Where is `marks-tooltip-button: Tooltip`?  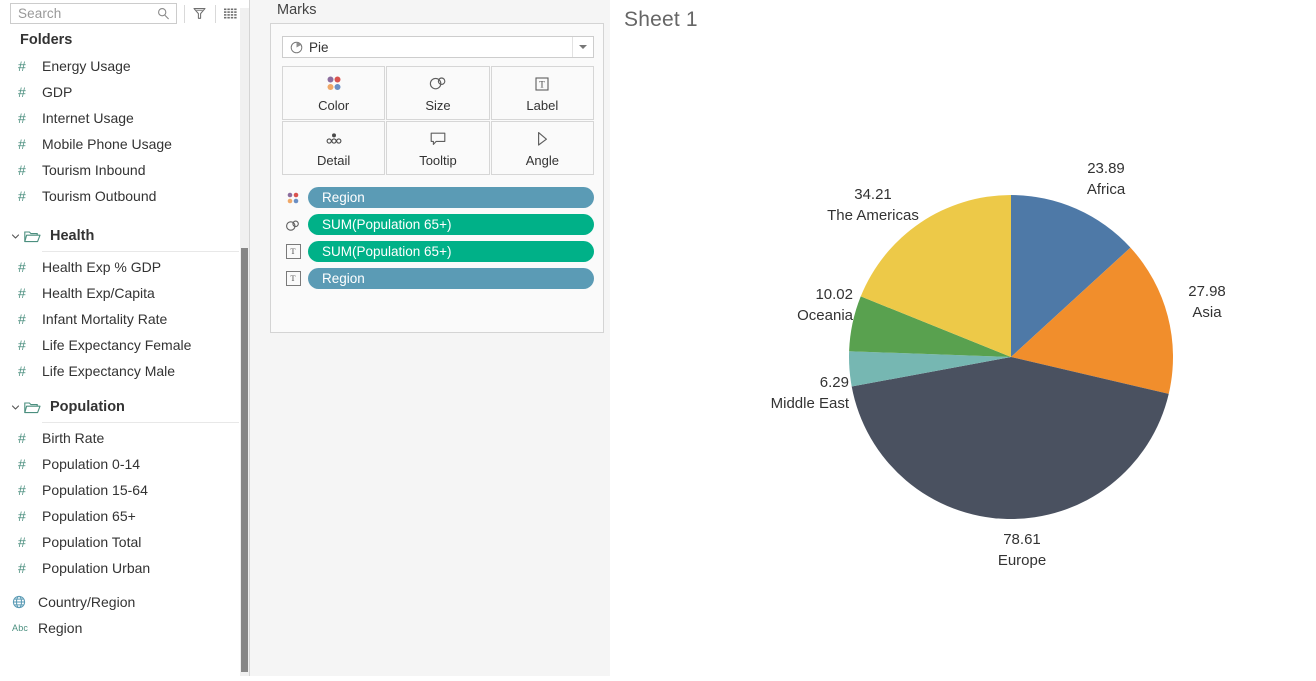
marks-tooltip-button: Tooltip is located at coordinates (438, 148).